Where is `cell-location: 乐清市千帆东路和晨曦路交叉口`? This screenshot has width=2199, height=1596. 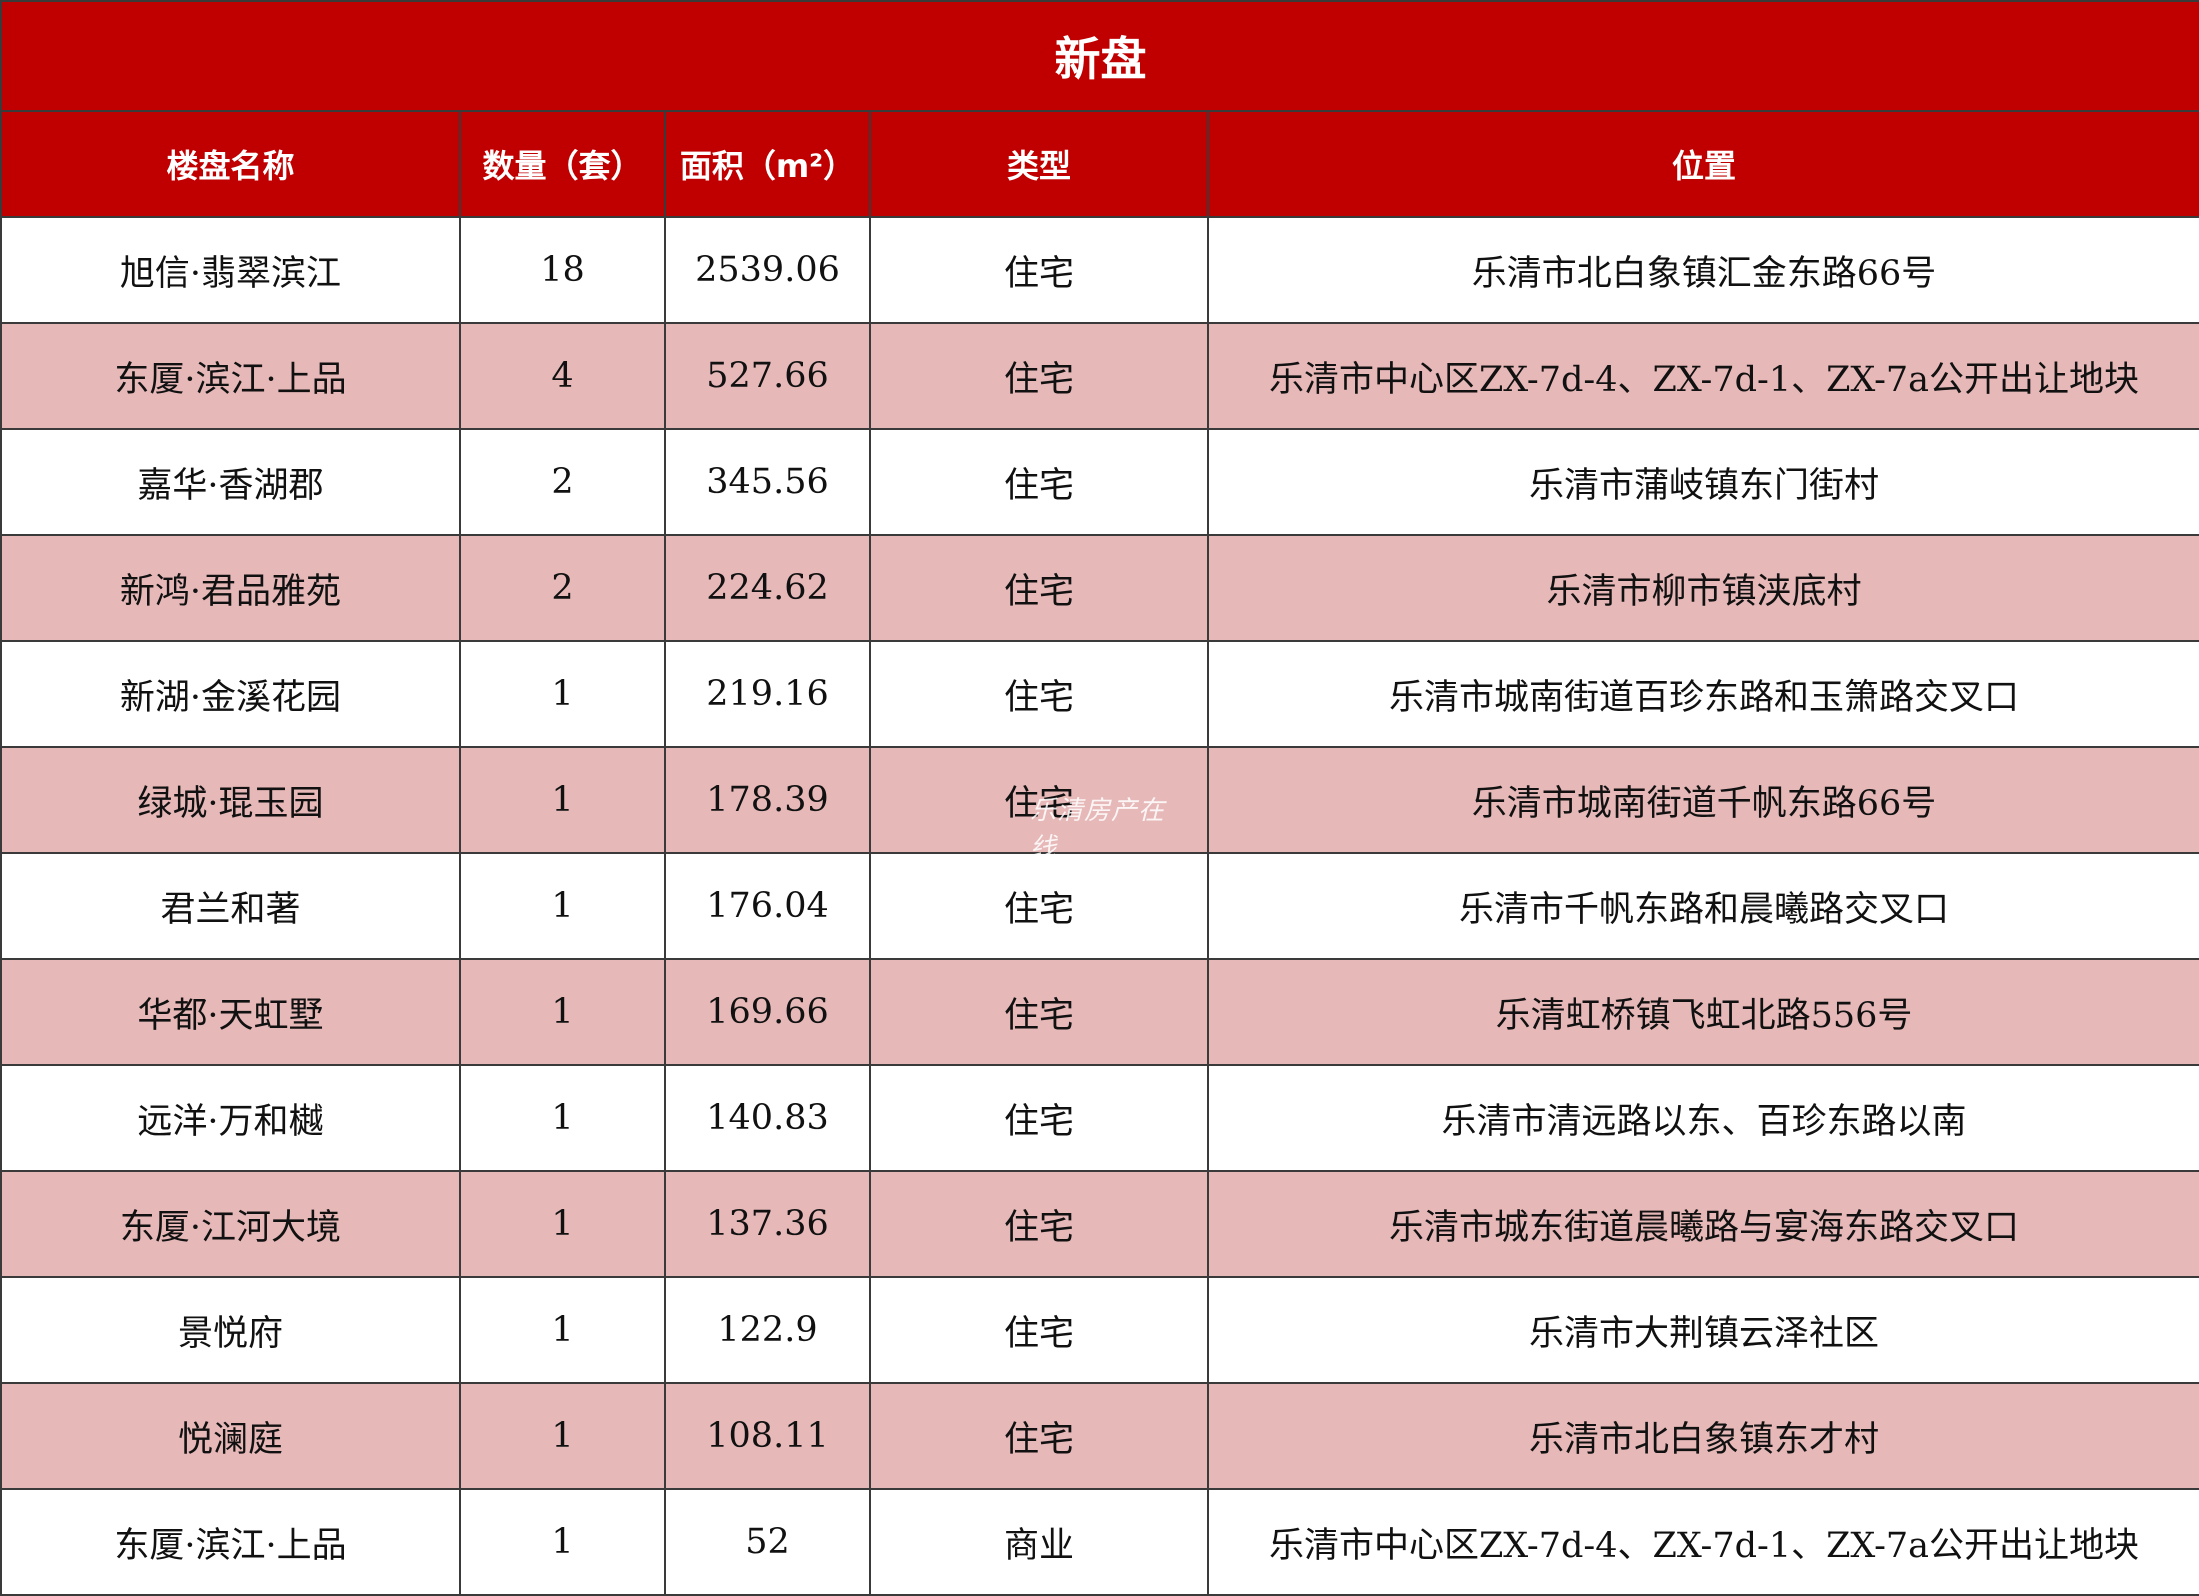
cell-location: 乐清市千帆东路和晨曦路交叉口 is located at coordinates (1702, 906).